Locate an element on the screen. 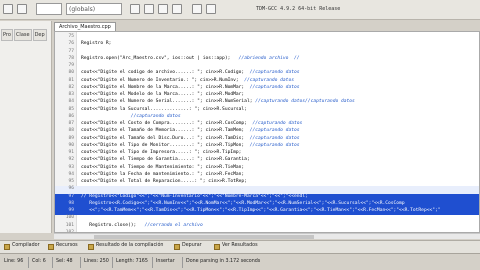 This screenshot has width=480, height=270. line-number: 76 is located at coordinates (71, 44).